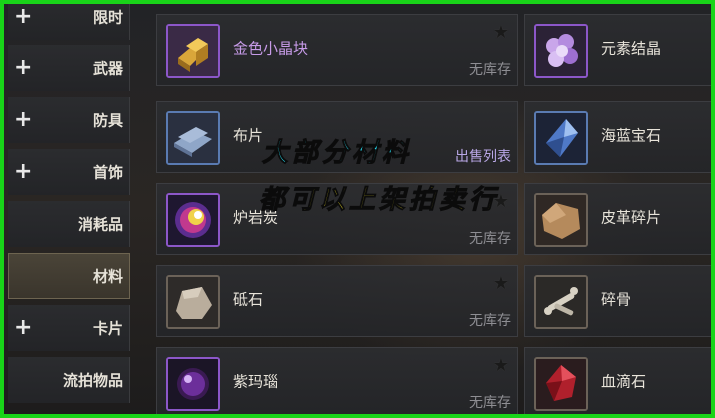 The image size is (715, 418). I want to click on sidebar-tab-label: 防具, so click(107, 120).